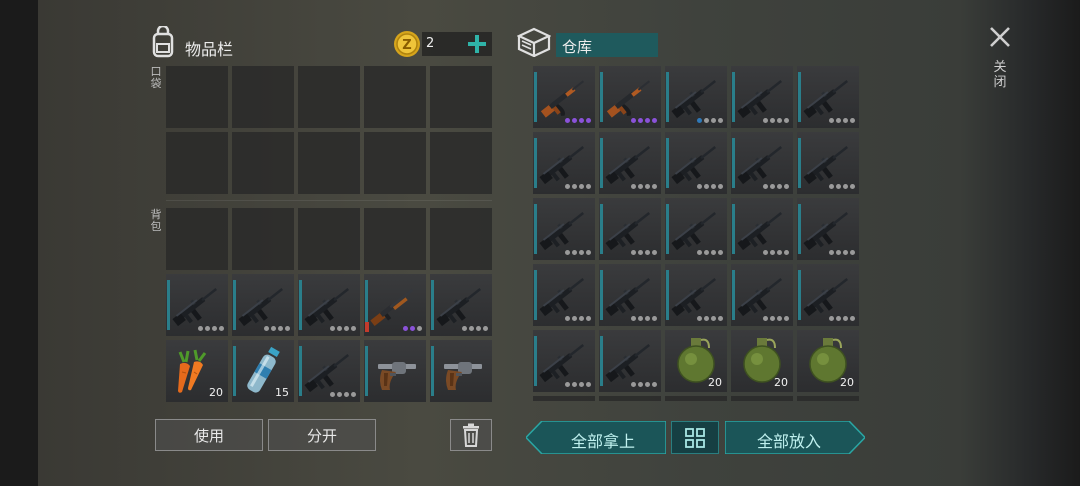 The height and width of the screenshot is (486, 1080). What do you see at coordinates (209, 435) in the screenshot?
I see `use-button: 使用` at bounding box center [209, 435].